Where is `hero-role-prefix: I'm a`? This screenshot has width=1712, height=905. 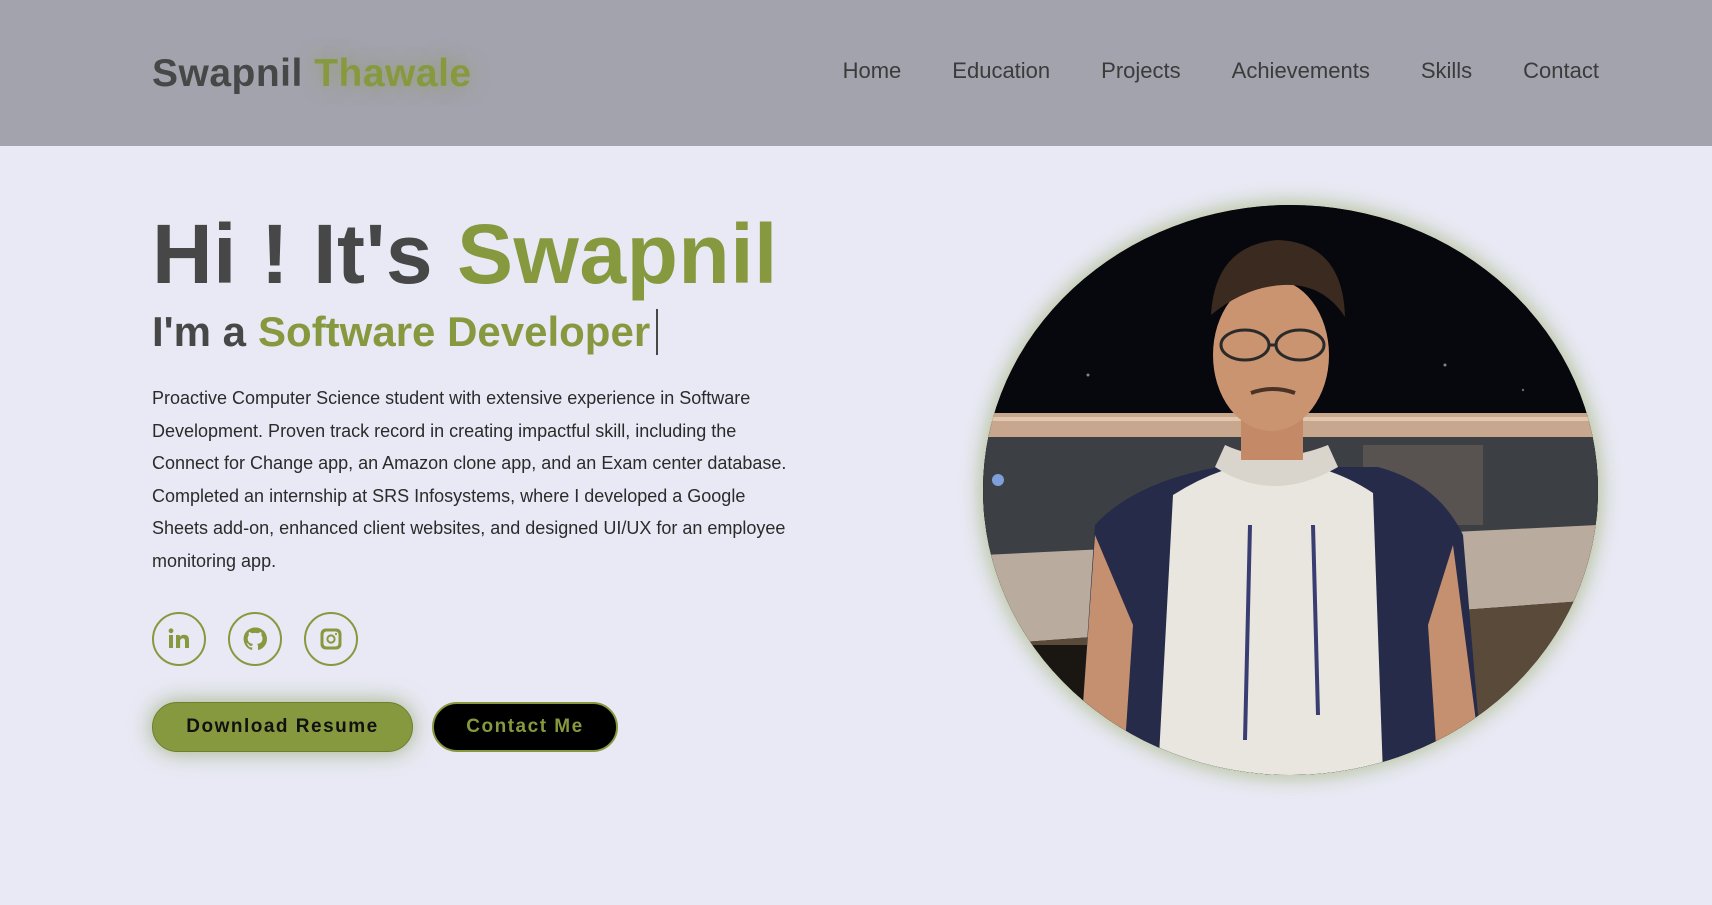
hero-role-prefix: I'm a is located at coordinates (199, 331).